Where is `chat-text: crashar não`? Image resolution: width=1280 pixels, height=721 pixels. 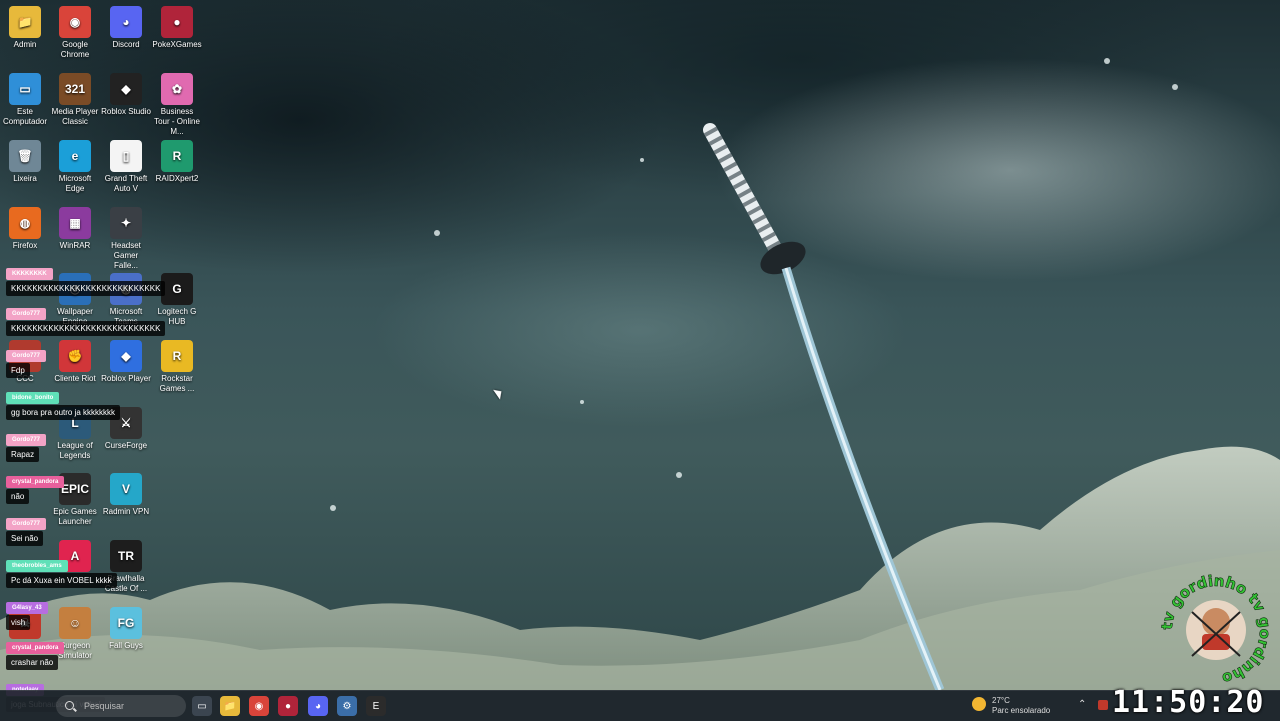
chat-text: crashar não is located at coordinates (32, 662).